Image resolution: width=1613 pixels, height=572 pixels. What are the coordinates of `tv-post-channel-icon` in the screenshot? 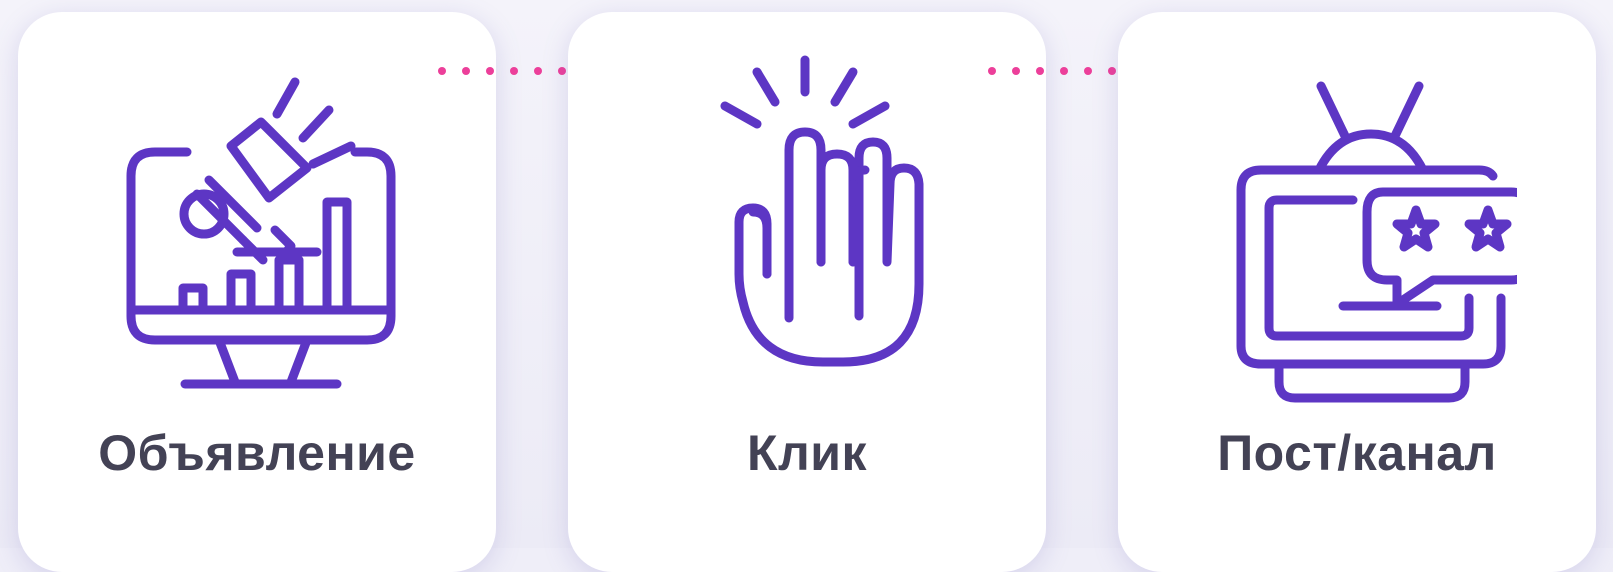 It's located at (1376, 242).